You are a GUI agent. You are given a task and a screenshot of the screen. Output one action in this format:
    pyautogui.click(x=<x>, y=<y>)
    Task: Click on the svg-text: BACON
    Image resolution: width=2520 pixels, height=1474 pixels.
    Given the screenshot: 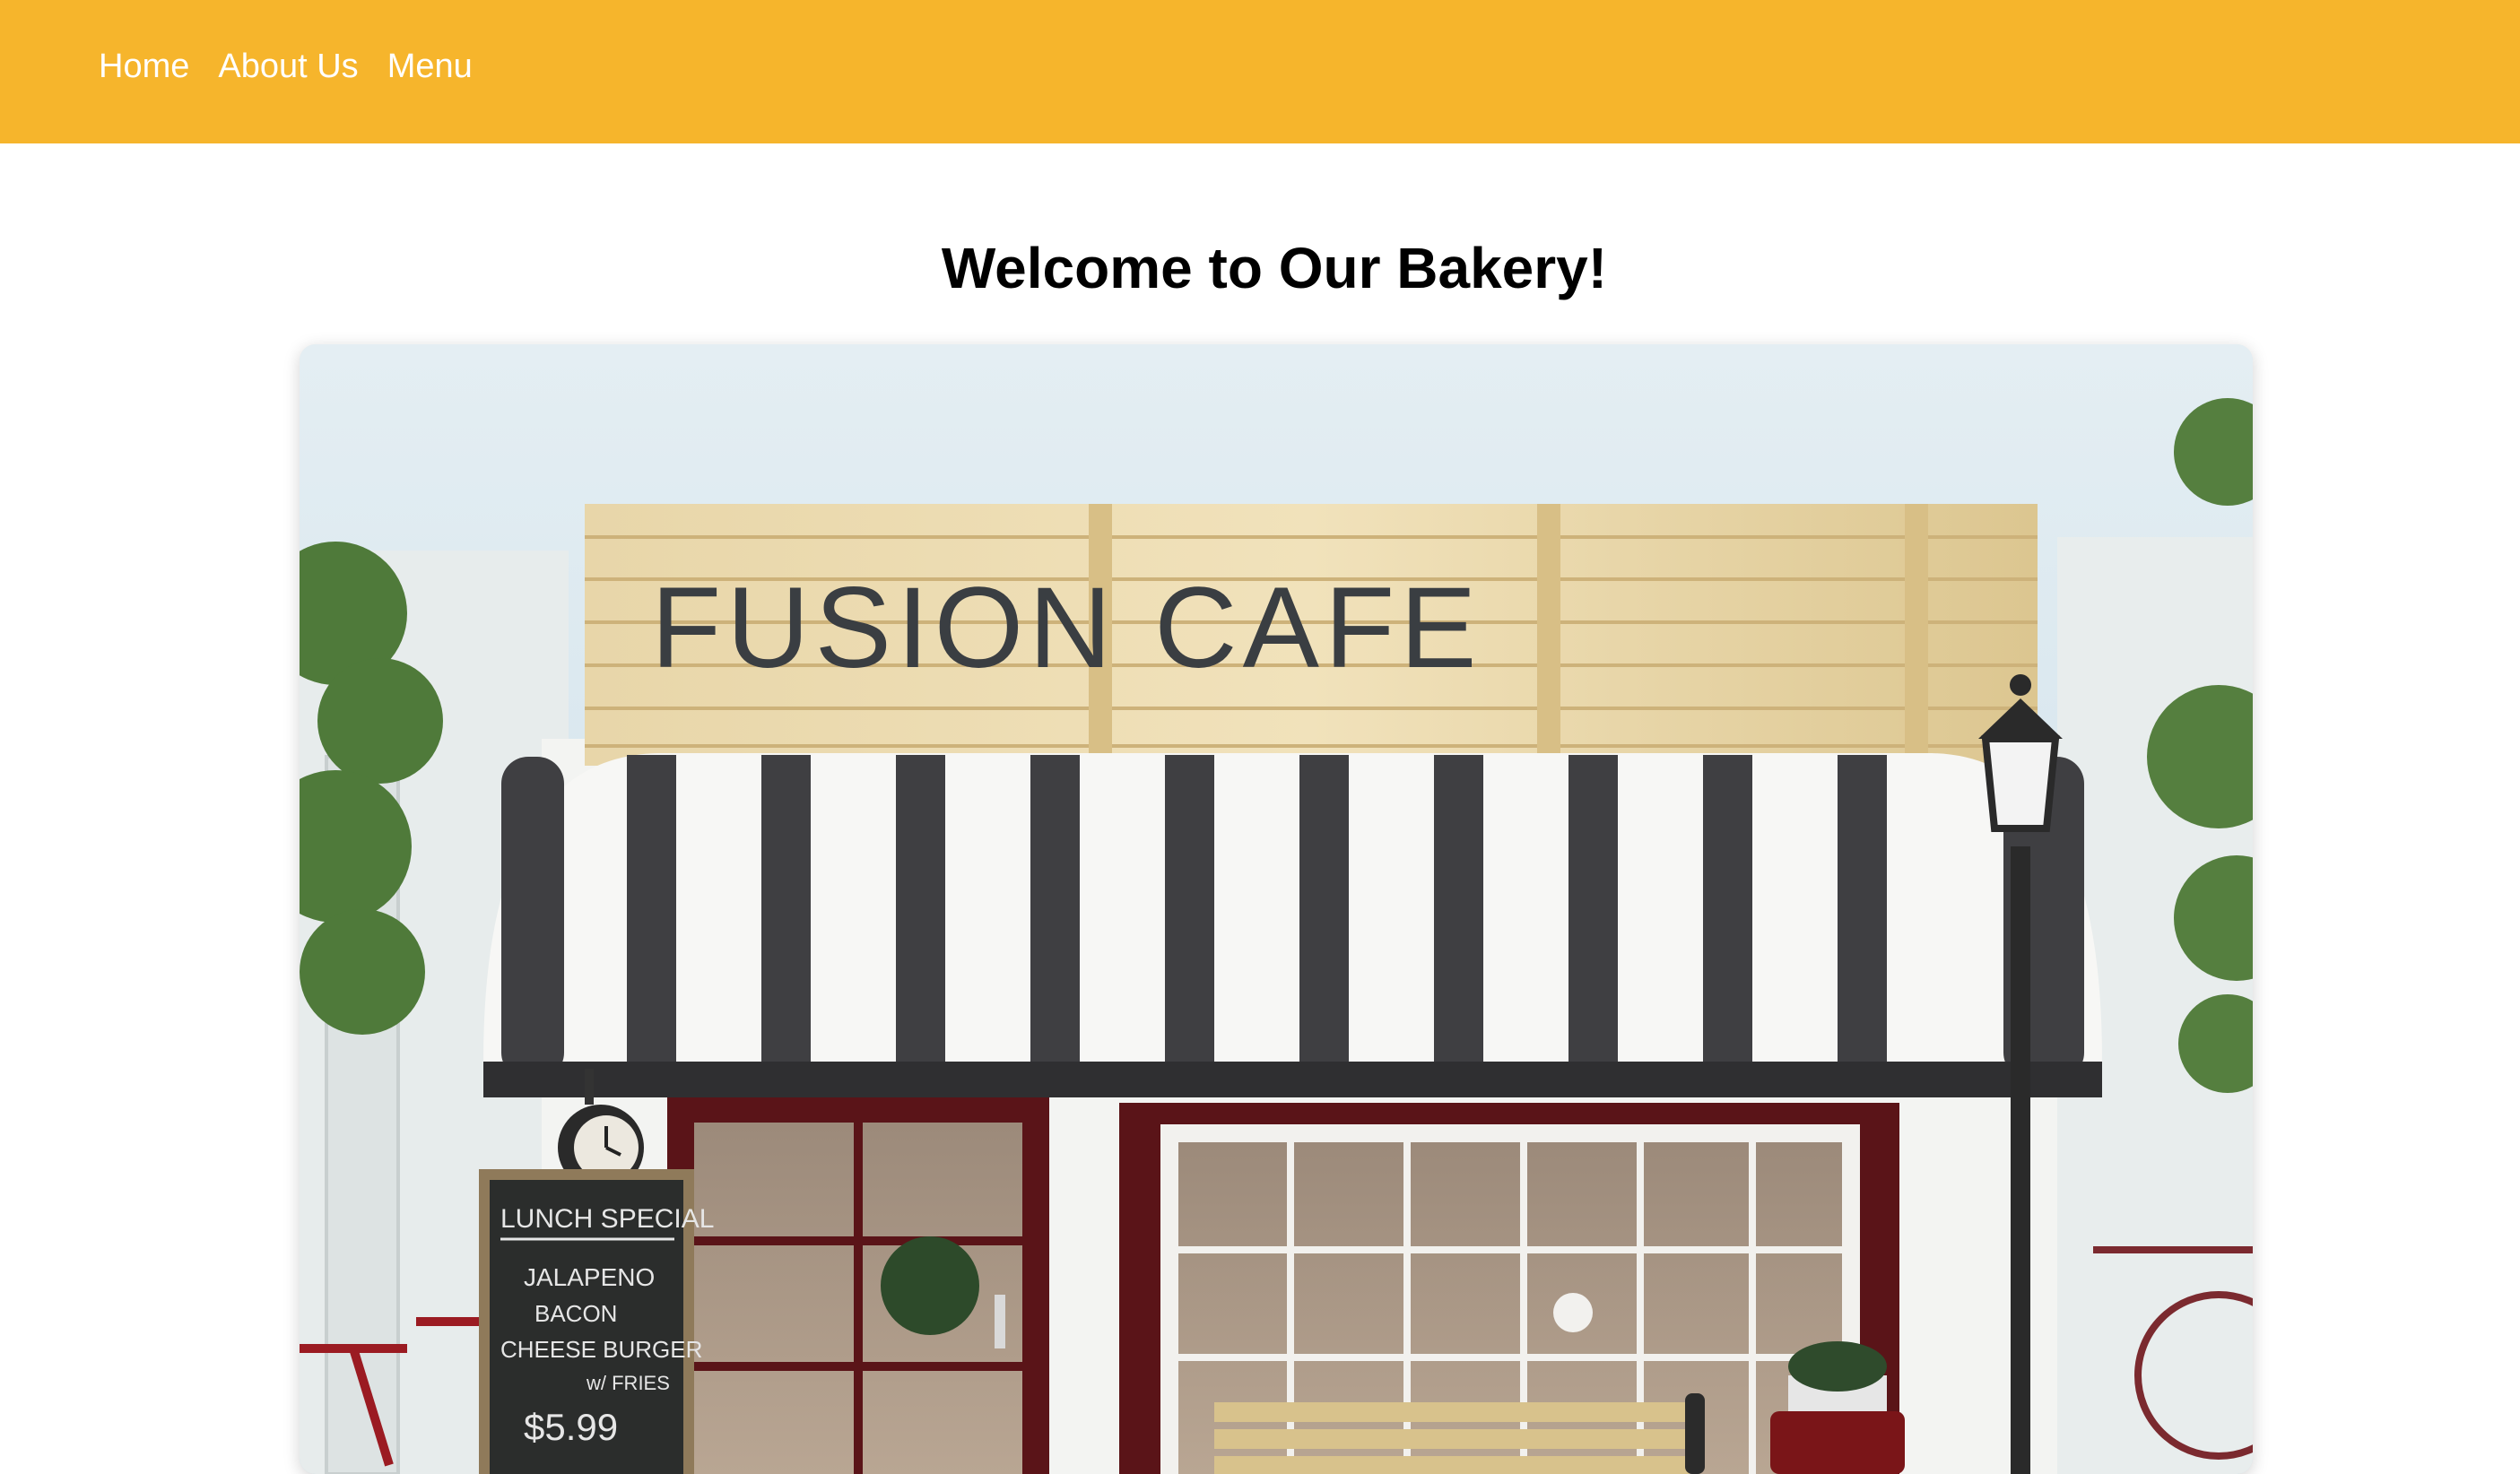 What is the action you would take?
    pyautogui.click(x=575, y=1313)
    